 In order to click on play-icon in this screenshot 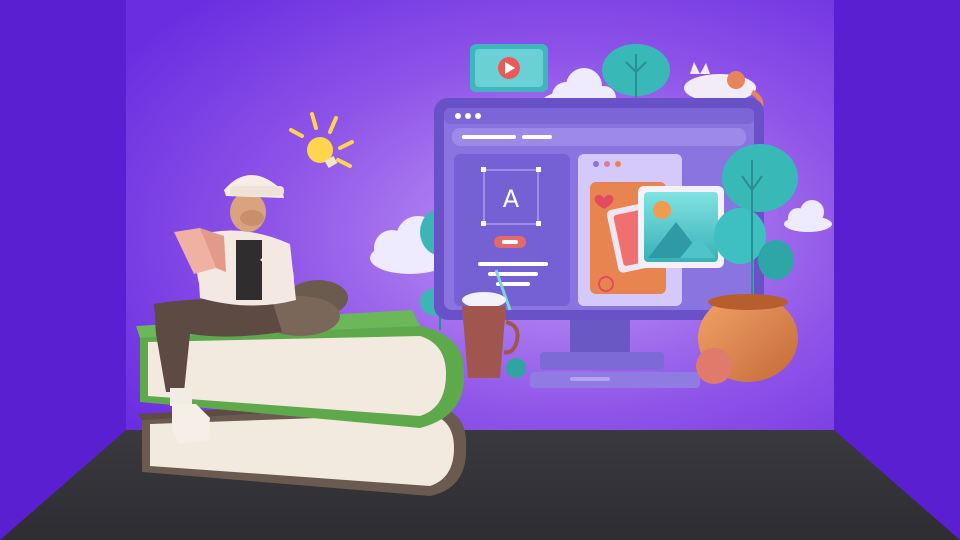, I will do `click(509, 68)`.